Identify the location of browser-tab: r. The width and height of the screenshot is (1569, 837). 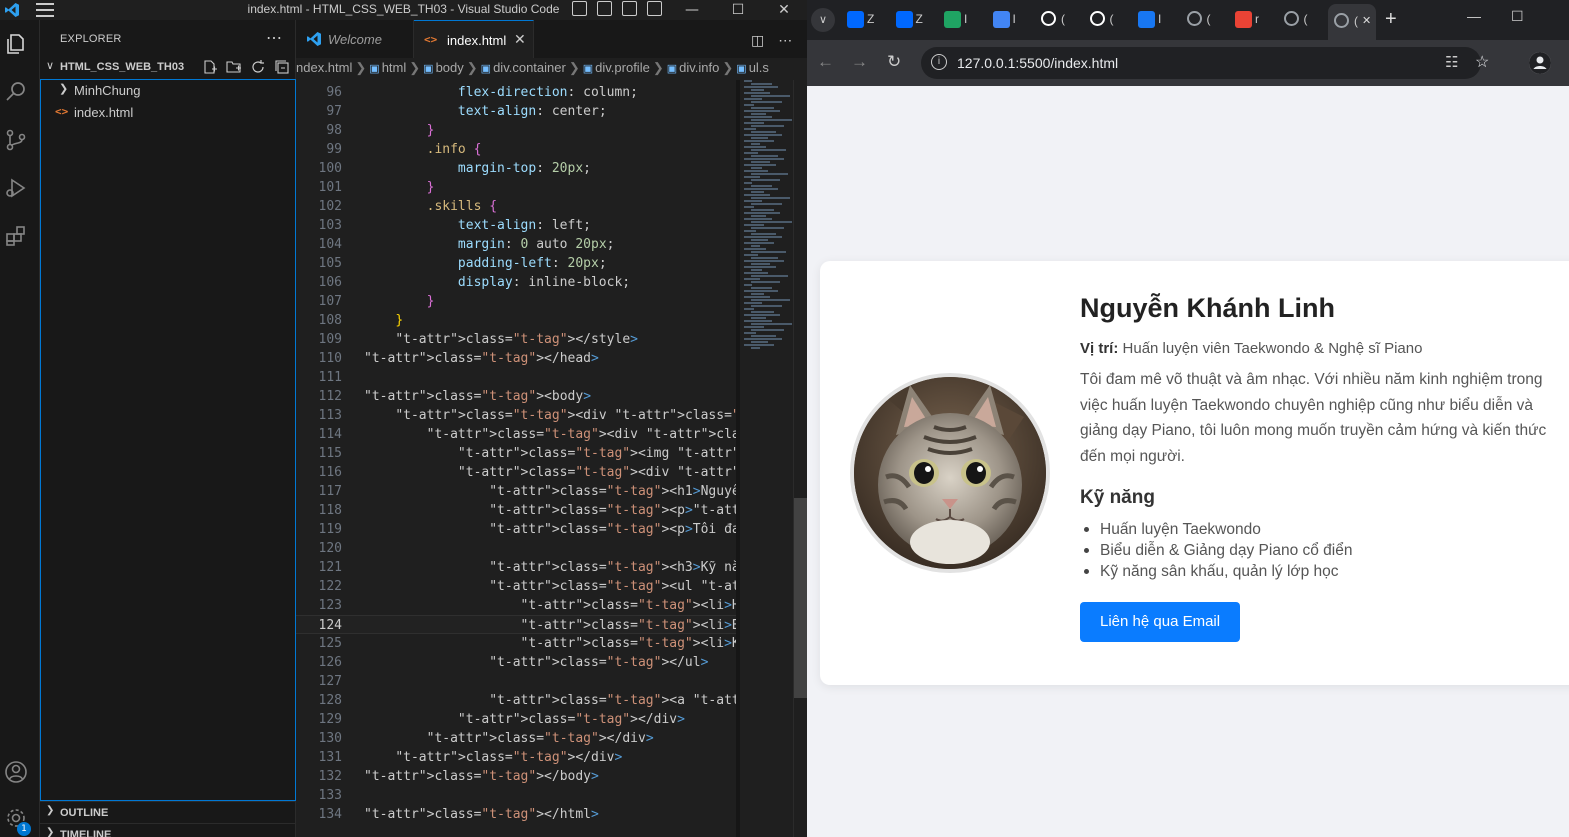
(1249, 20).